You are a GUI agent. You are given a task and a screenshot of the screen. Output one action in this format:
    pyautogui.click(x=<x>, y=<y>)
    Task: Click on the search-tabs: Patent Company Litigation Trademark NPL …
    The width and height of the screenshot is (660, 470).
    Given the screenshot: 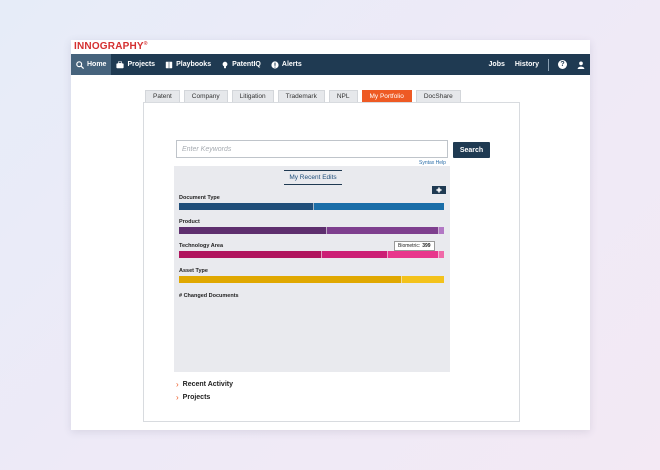 What is the action you would take?
    pyautogui.click(x=303, y=98)
    